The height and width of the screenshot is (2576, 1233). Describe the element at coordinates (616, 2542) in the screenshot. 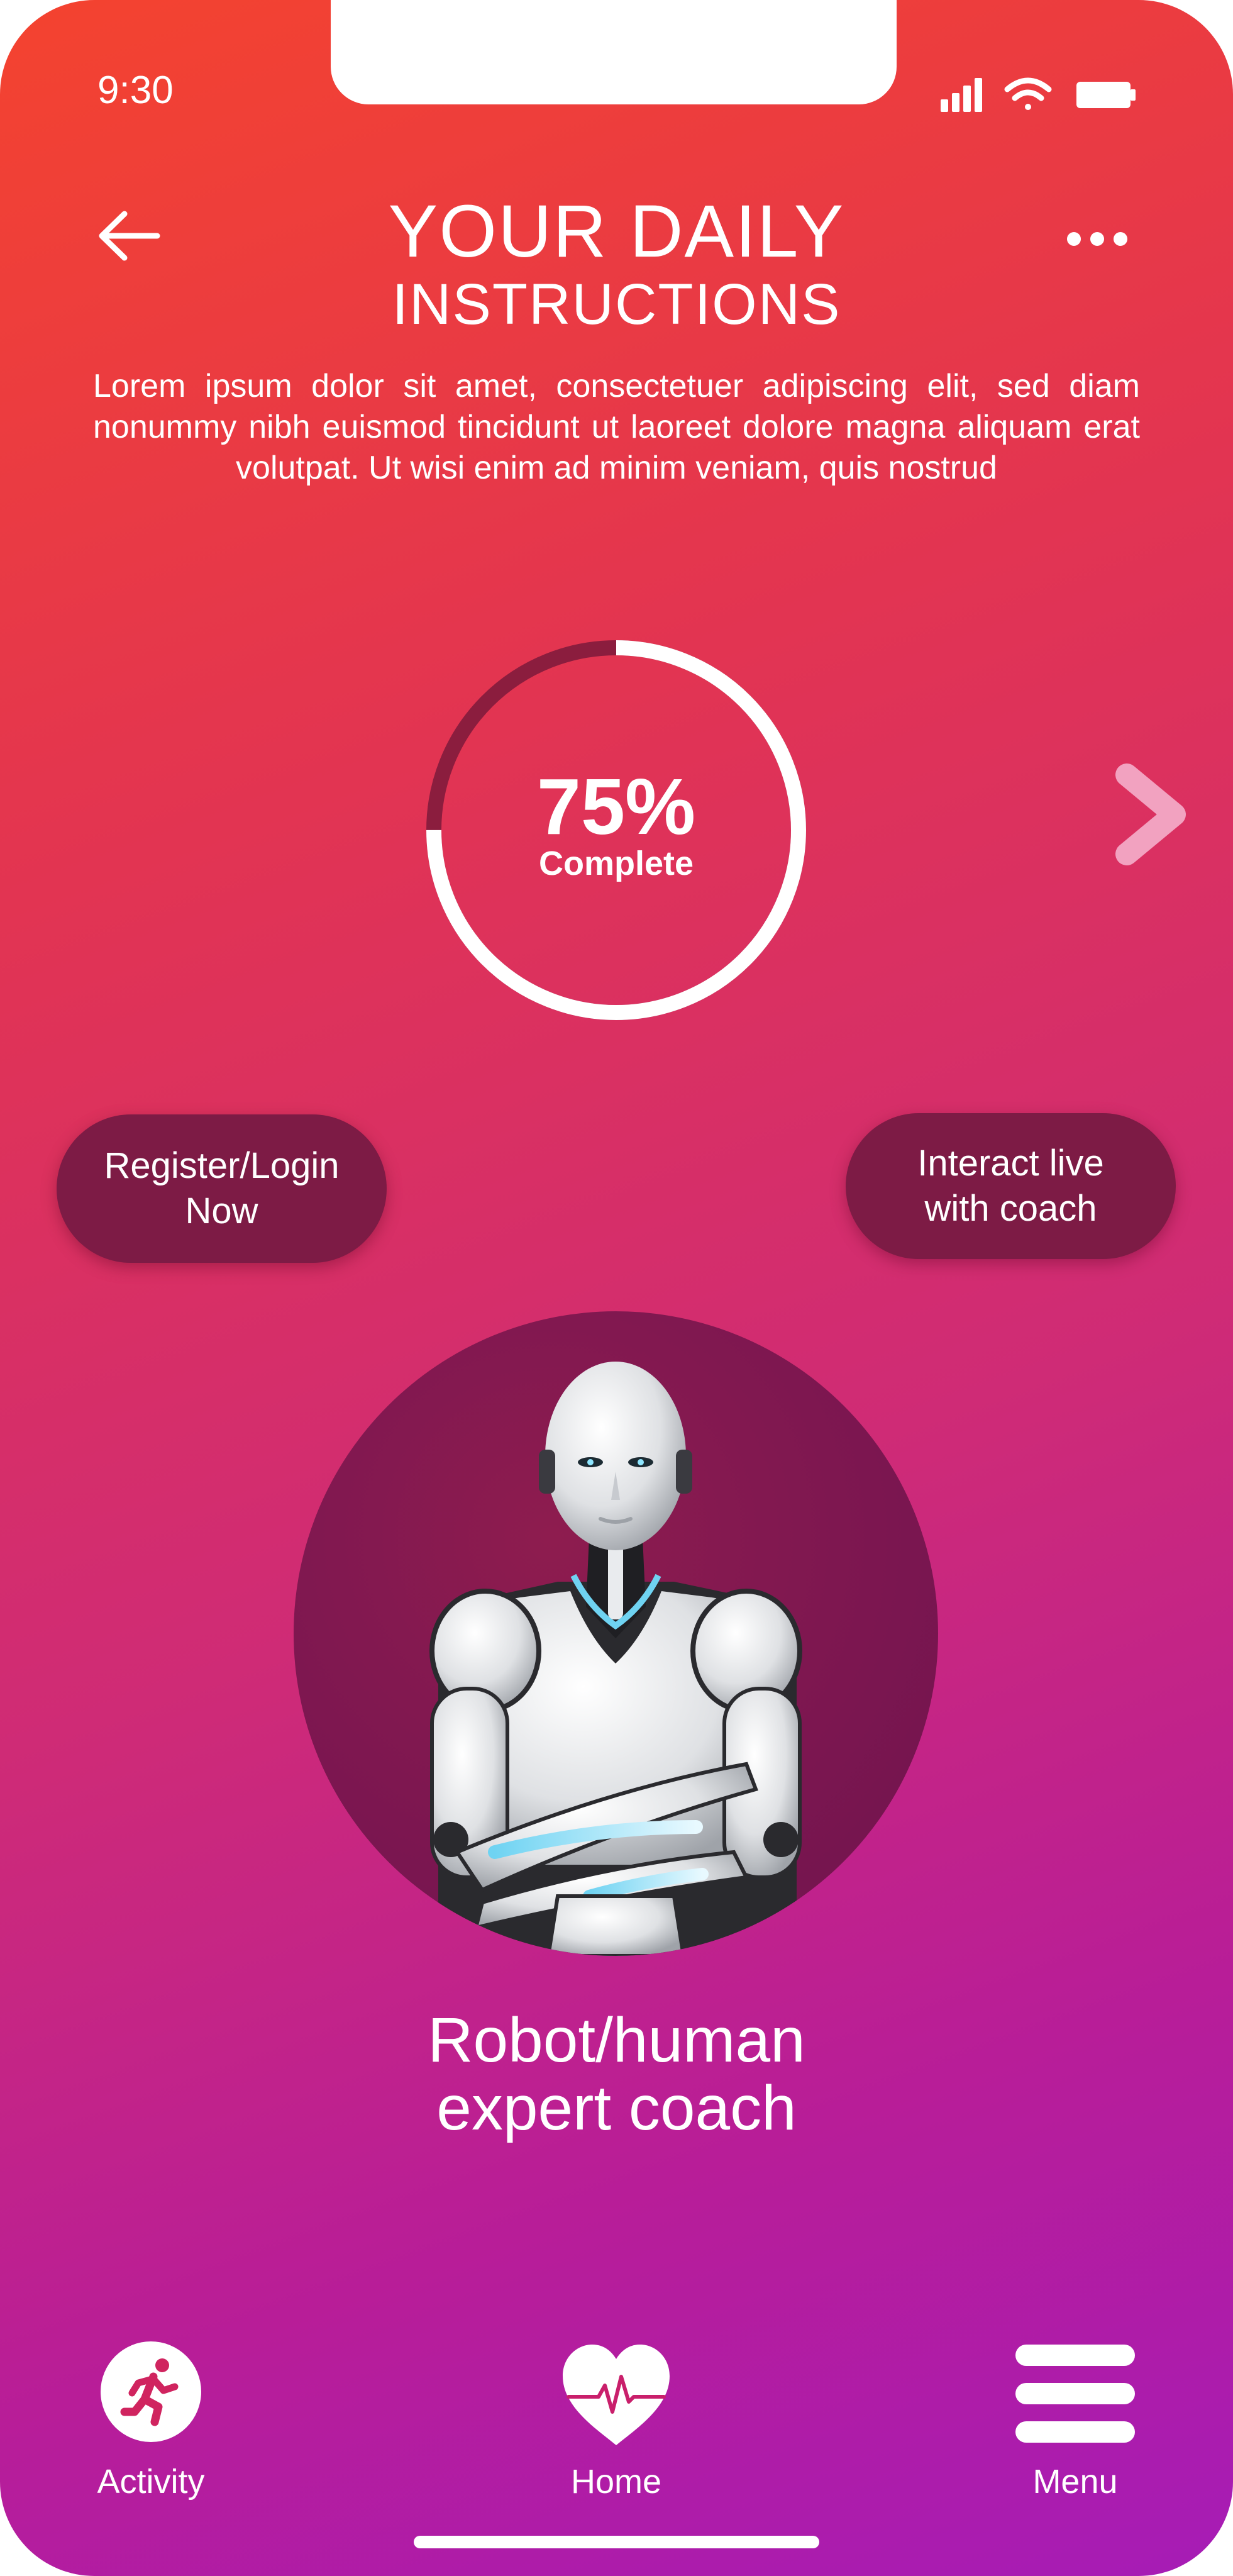

I see `home-indicator` at that location.